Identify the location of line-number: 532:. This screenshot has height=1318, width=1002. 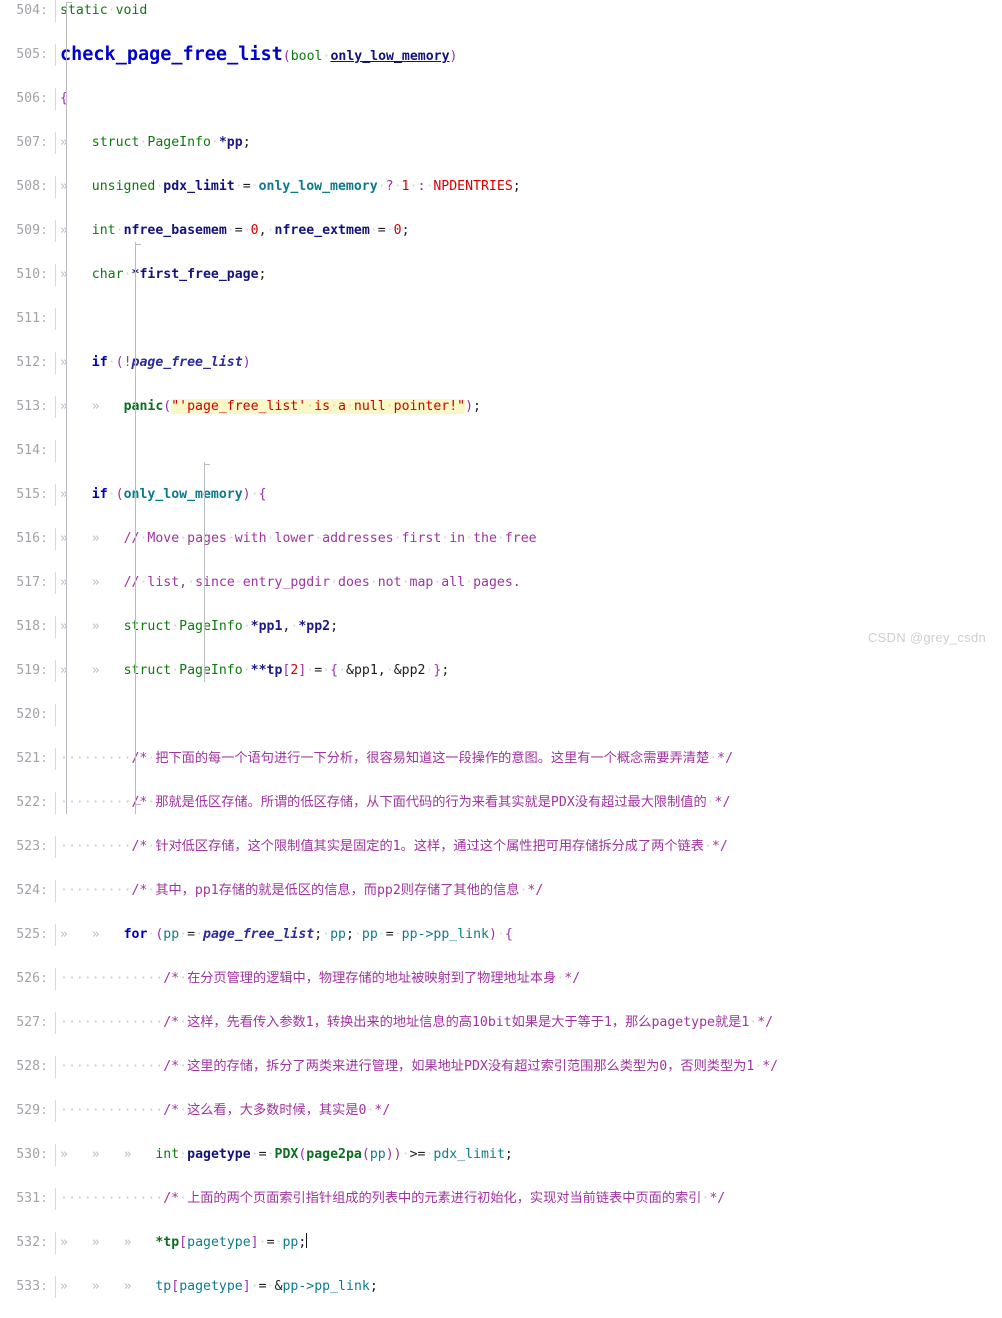
(32, 1242).